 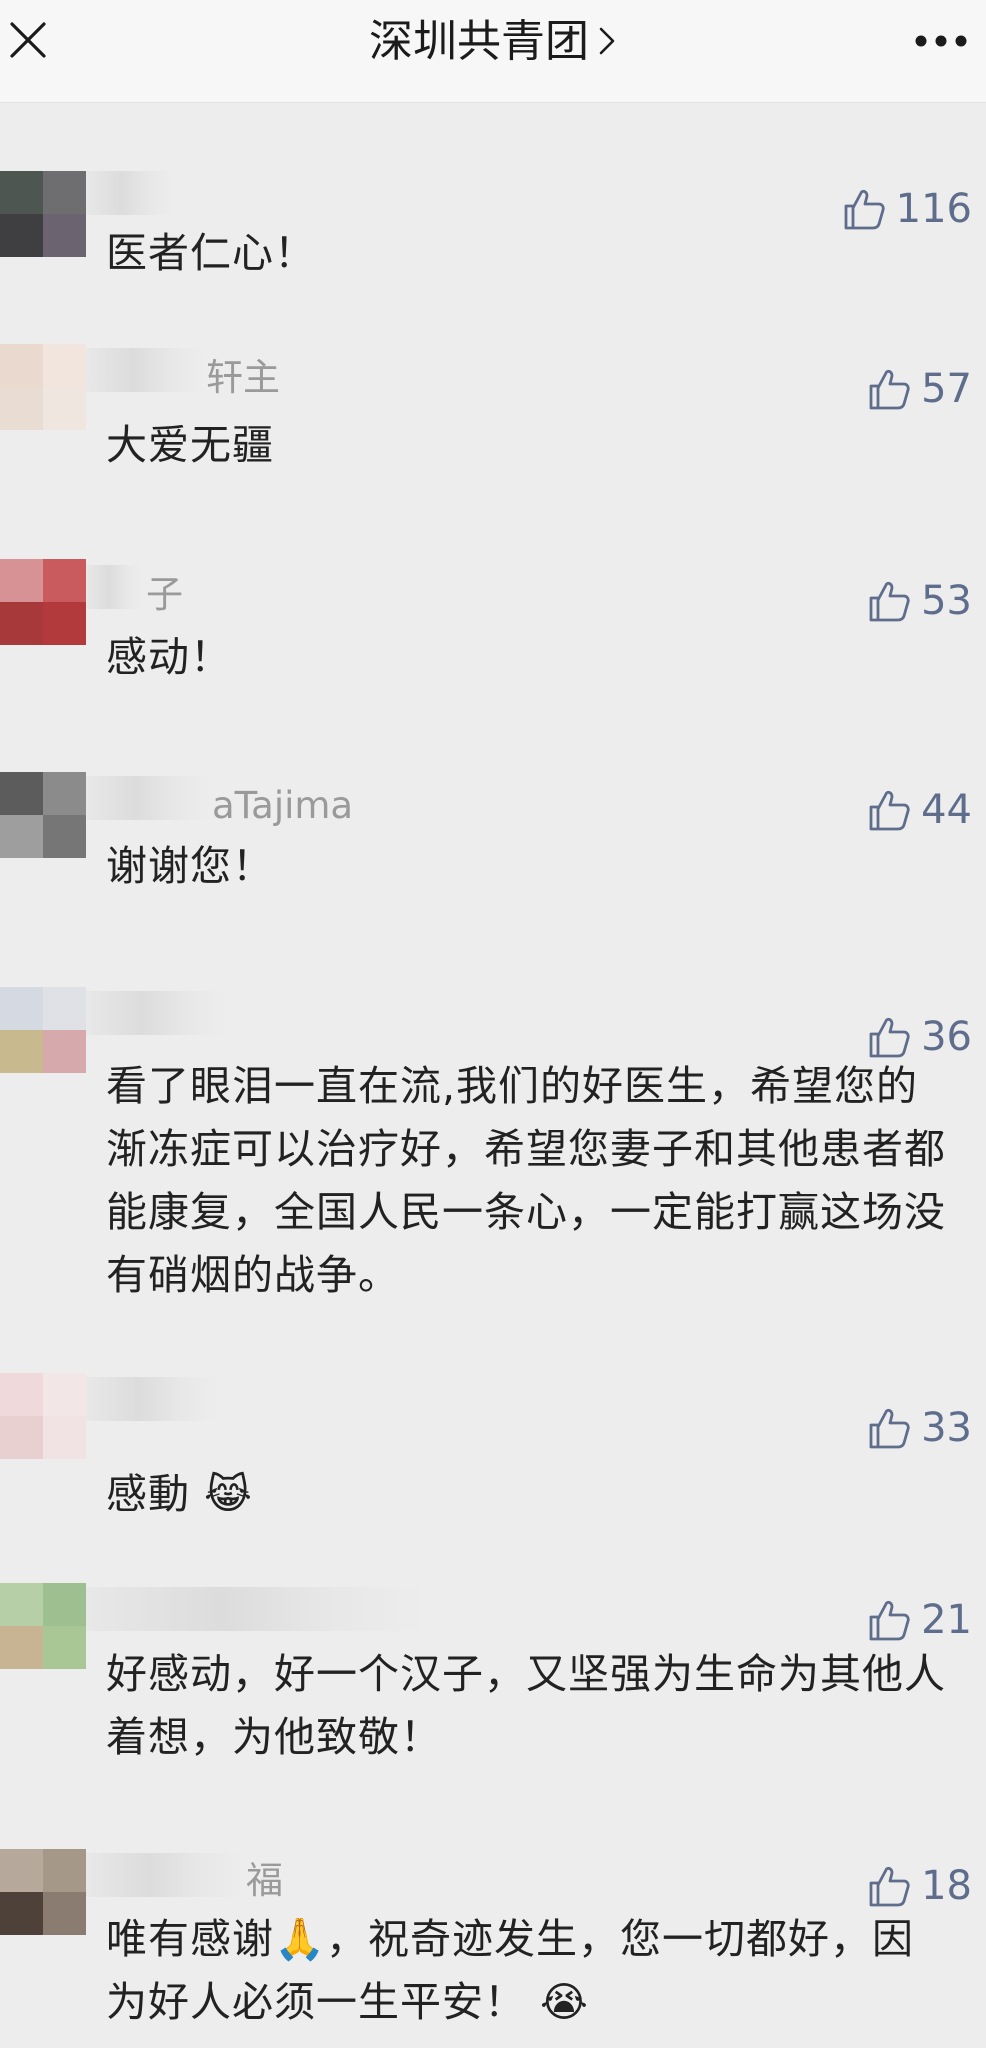 I want to click on like-button: 33, so click(x=919, y=1428).